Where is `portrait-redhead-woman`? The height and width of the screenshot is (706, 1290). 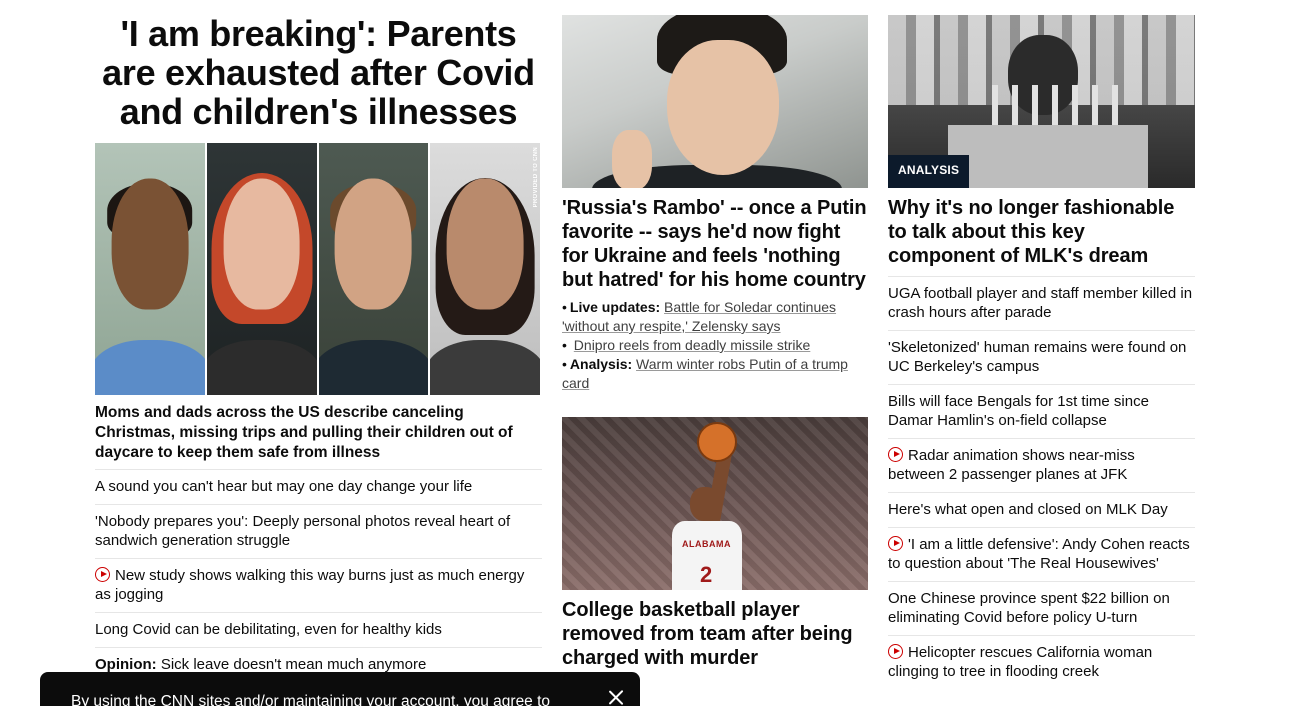 portrait-redhead-woman is located at coordinates (262, 269).